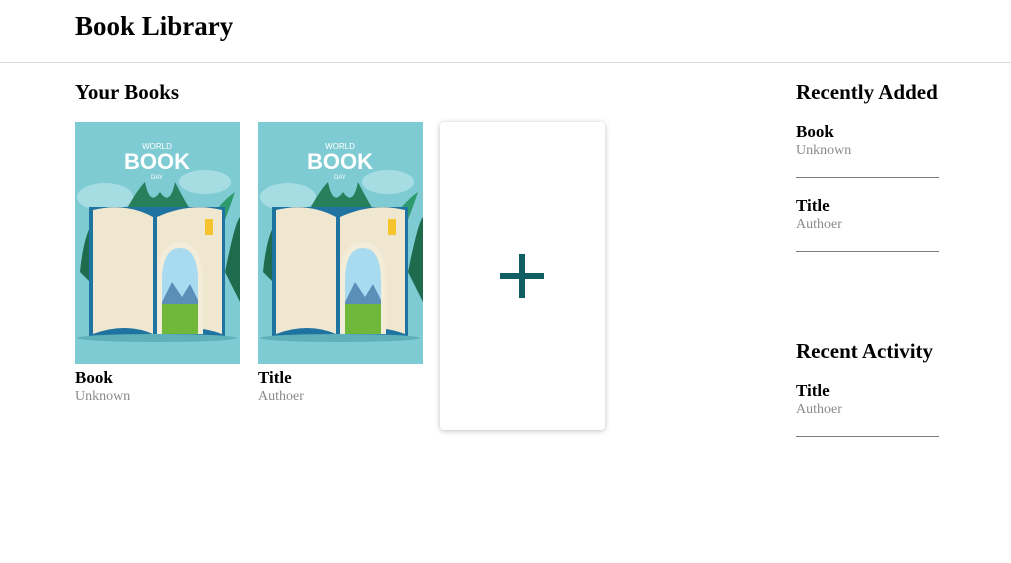 The width and height of the screenshot is (1011, 563). Describe the element at coordinates (505, 31) in the screenshot. I see `app-header: Book Library` at that location.